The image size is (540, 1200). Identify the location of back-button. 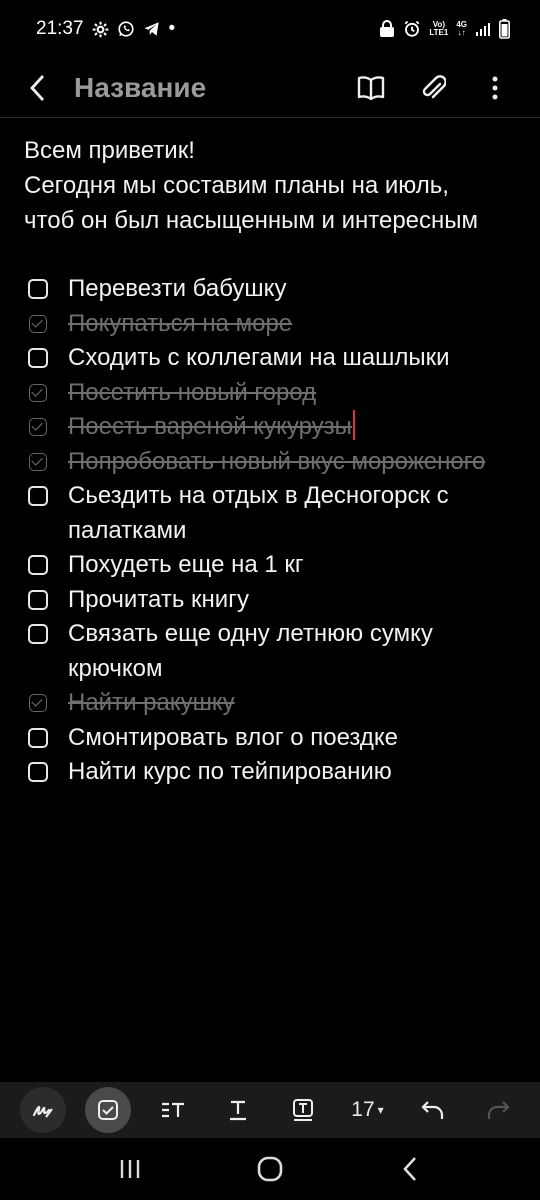
(43, 88).